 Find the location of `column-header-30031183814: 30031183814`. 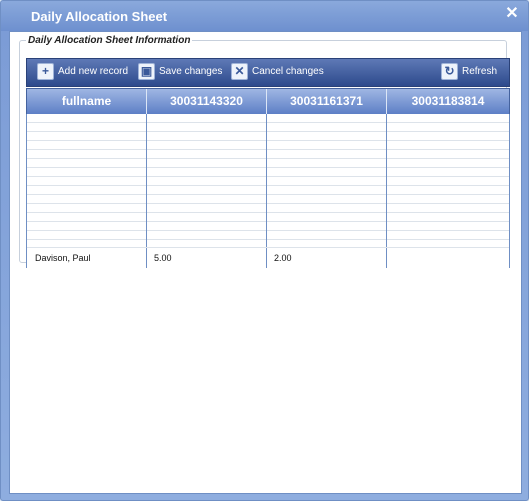

column-header-30031183814: 30031183814 is located at coordinates (448, 101).